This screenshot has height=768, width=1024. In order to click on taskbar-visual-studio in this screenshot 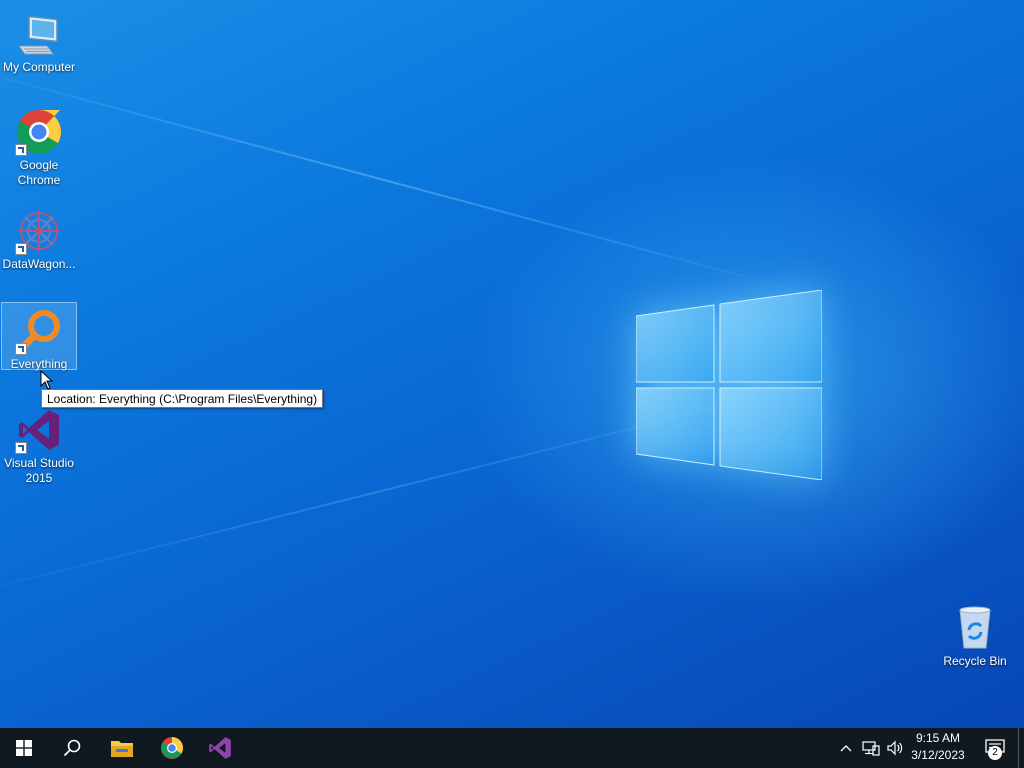, I will do `click(220, 748)`.